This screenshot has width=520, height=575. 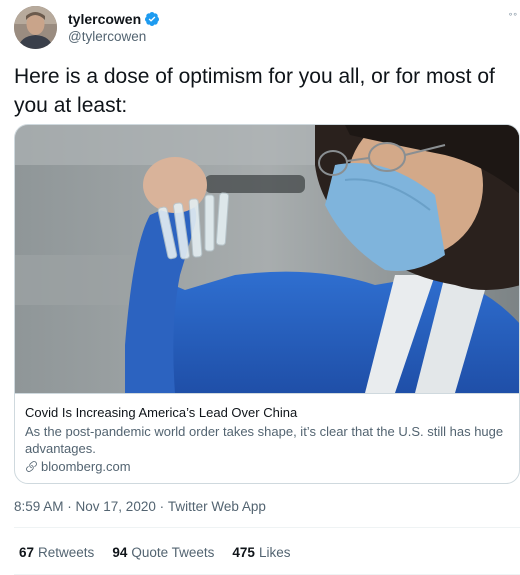 What do you see at coordinates (274, 552) in the screenshot?
I see `likes-label: Likes` at bounding box center [274, 552].